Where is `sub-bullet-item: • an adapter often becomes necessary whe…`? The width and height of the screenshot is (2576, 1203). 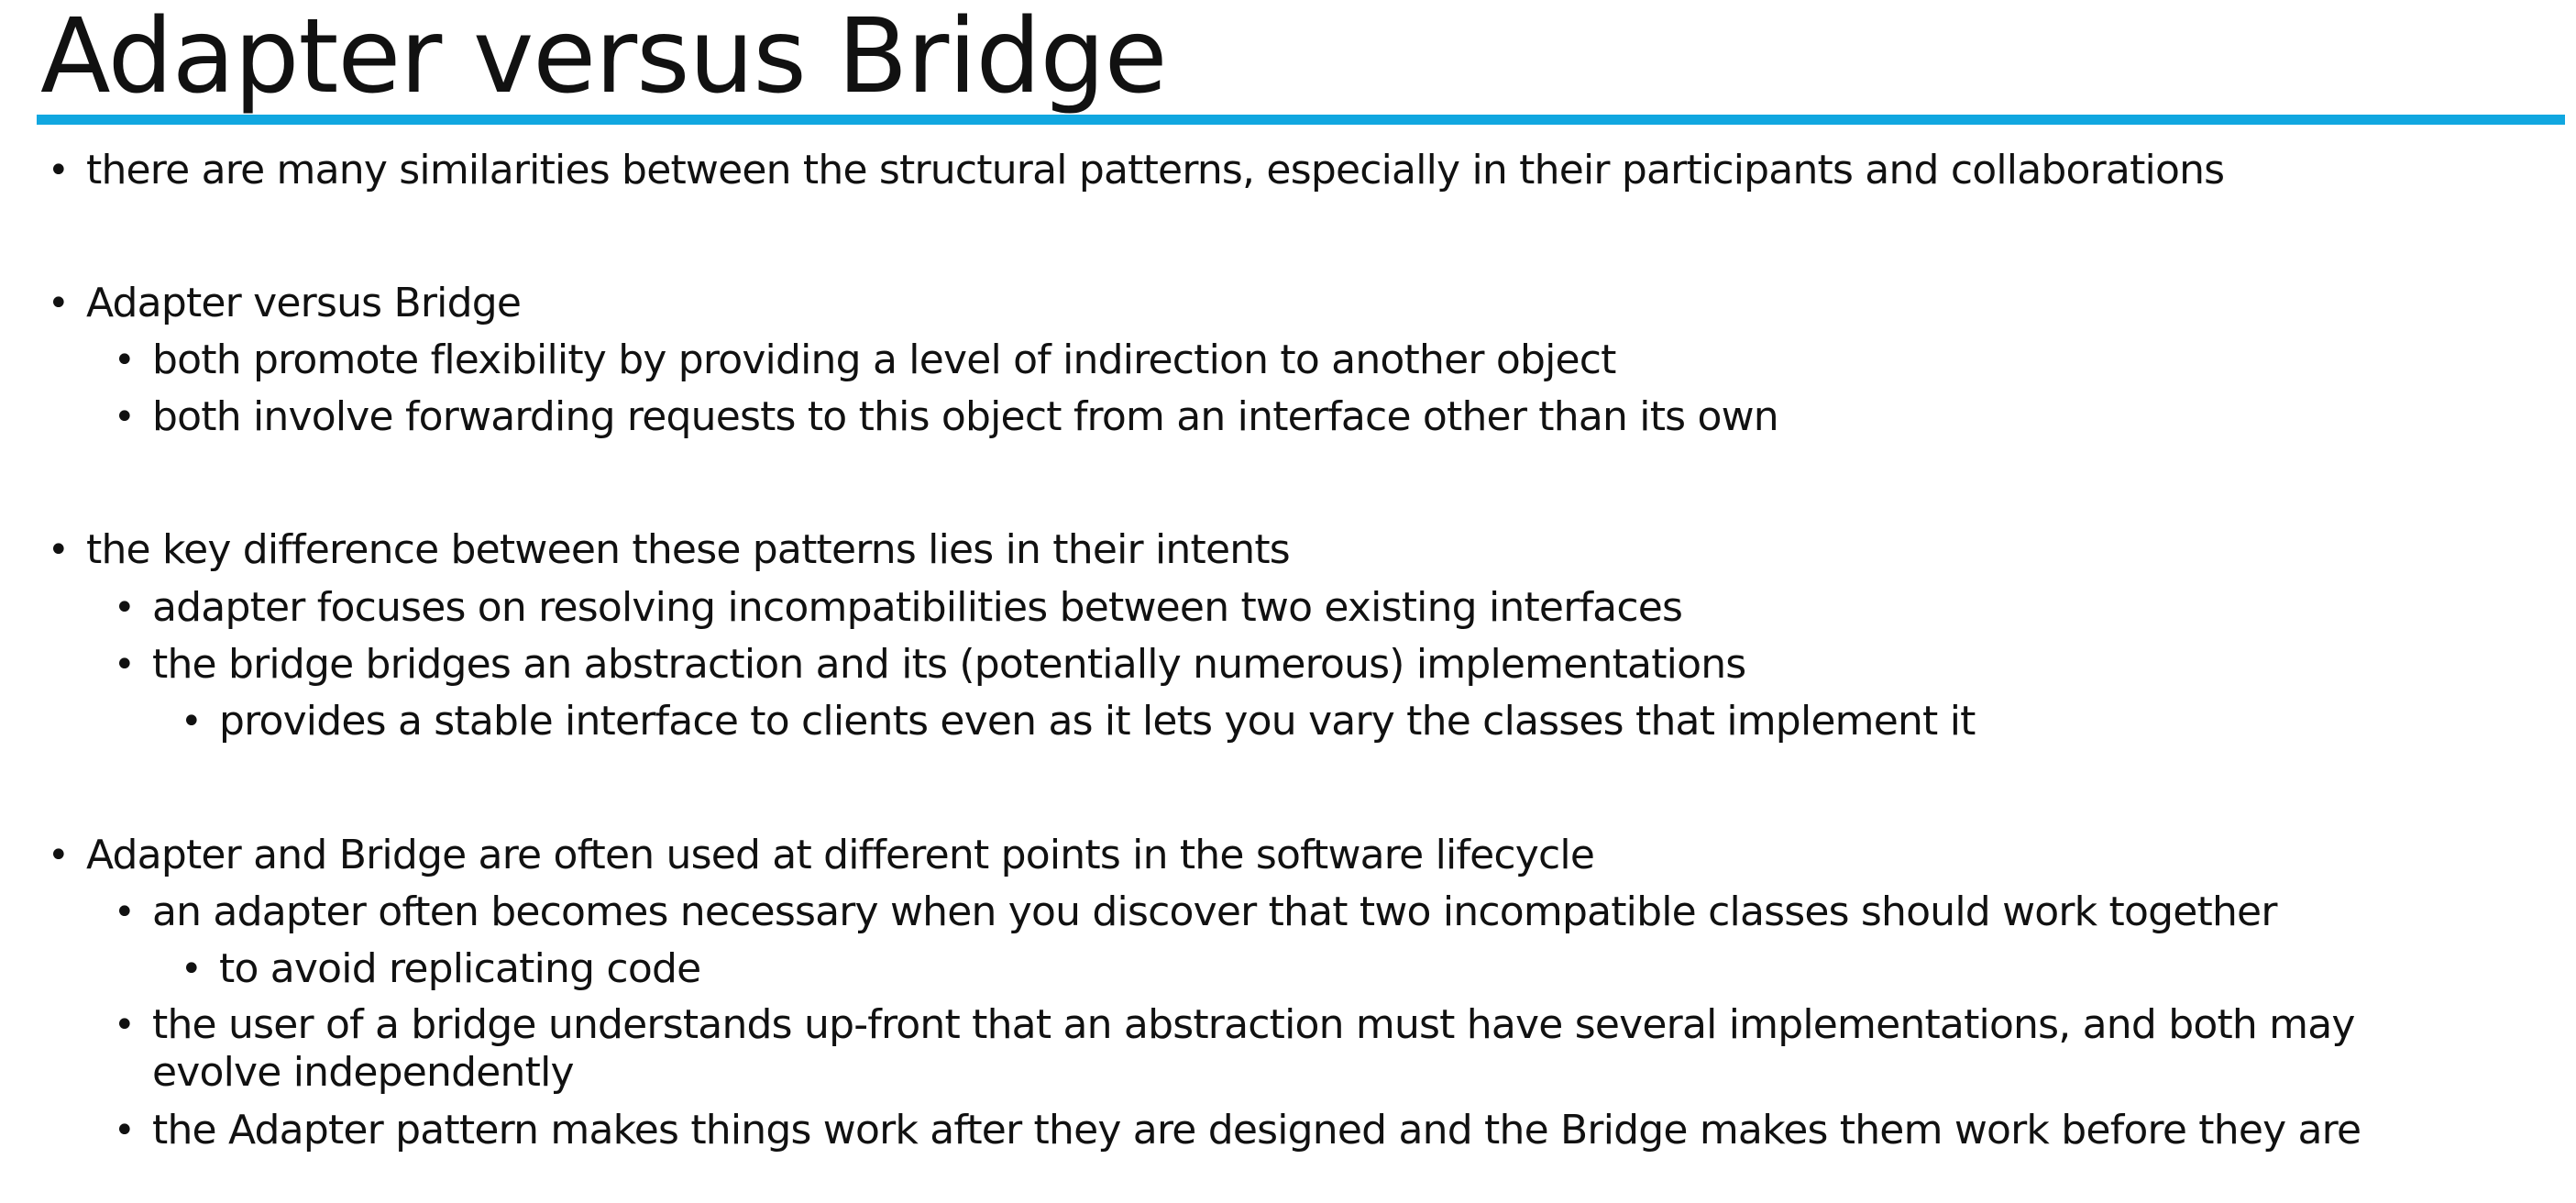 sub-bullet-item: • an adapter often becomes necessary whe… is located at coordinates (1195, 912).